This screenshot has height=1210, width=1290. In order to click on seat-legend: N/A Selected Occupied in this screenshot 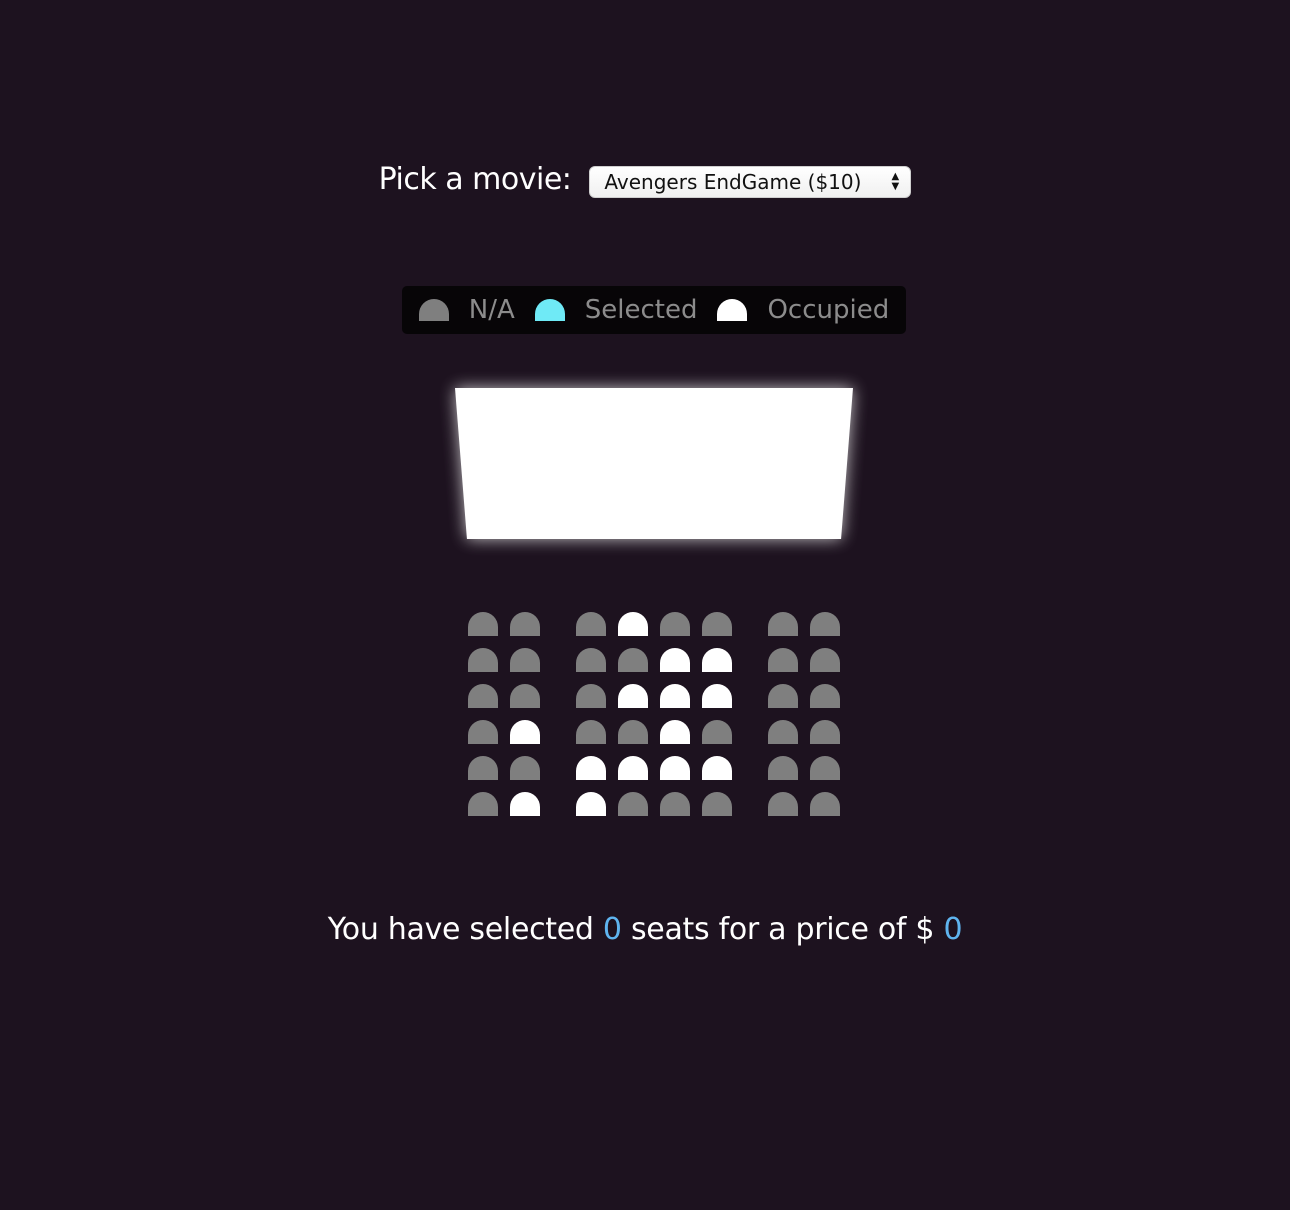, I will do `click(654, 310)`.